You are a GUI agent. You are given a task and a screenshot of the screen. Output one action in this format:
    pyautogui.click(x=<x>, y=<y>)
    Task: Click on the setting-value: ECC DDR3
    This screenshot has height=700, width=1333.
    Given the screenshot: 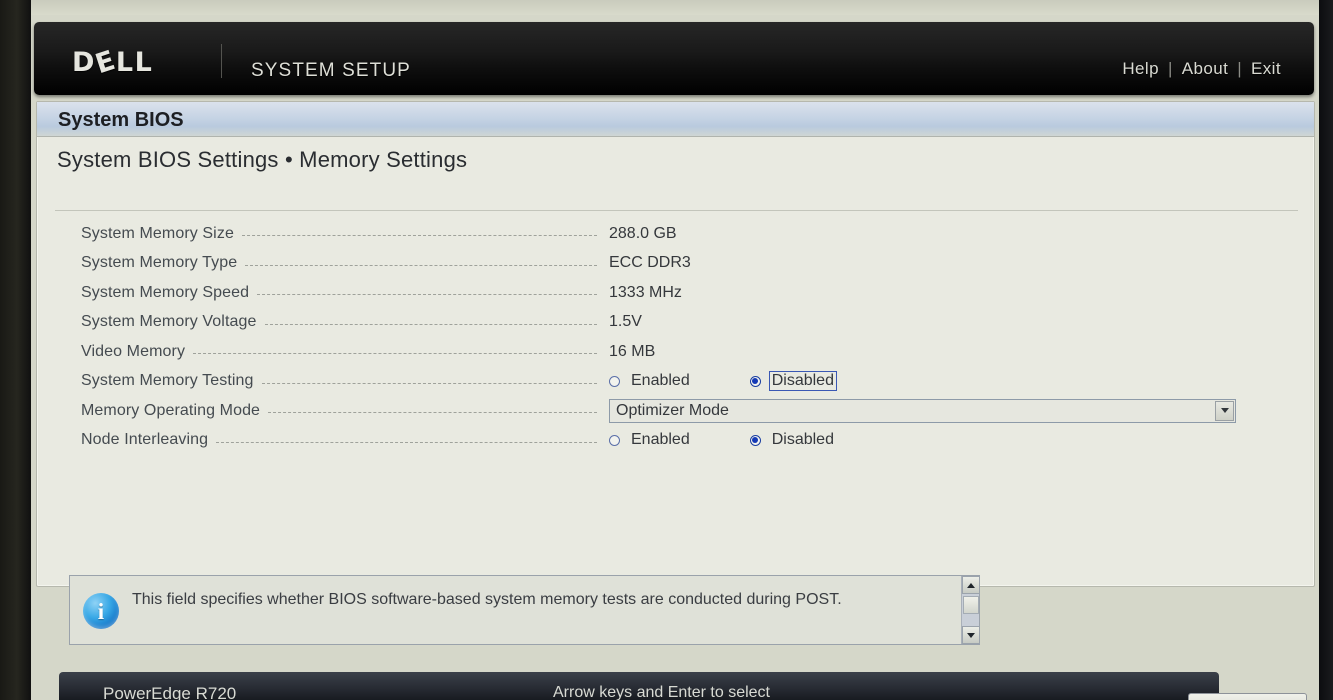 What is the action you would take?
    pyautogui.click(x=650, y=263)
    